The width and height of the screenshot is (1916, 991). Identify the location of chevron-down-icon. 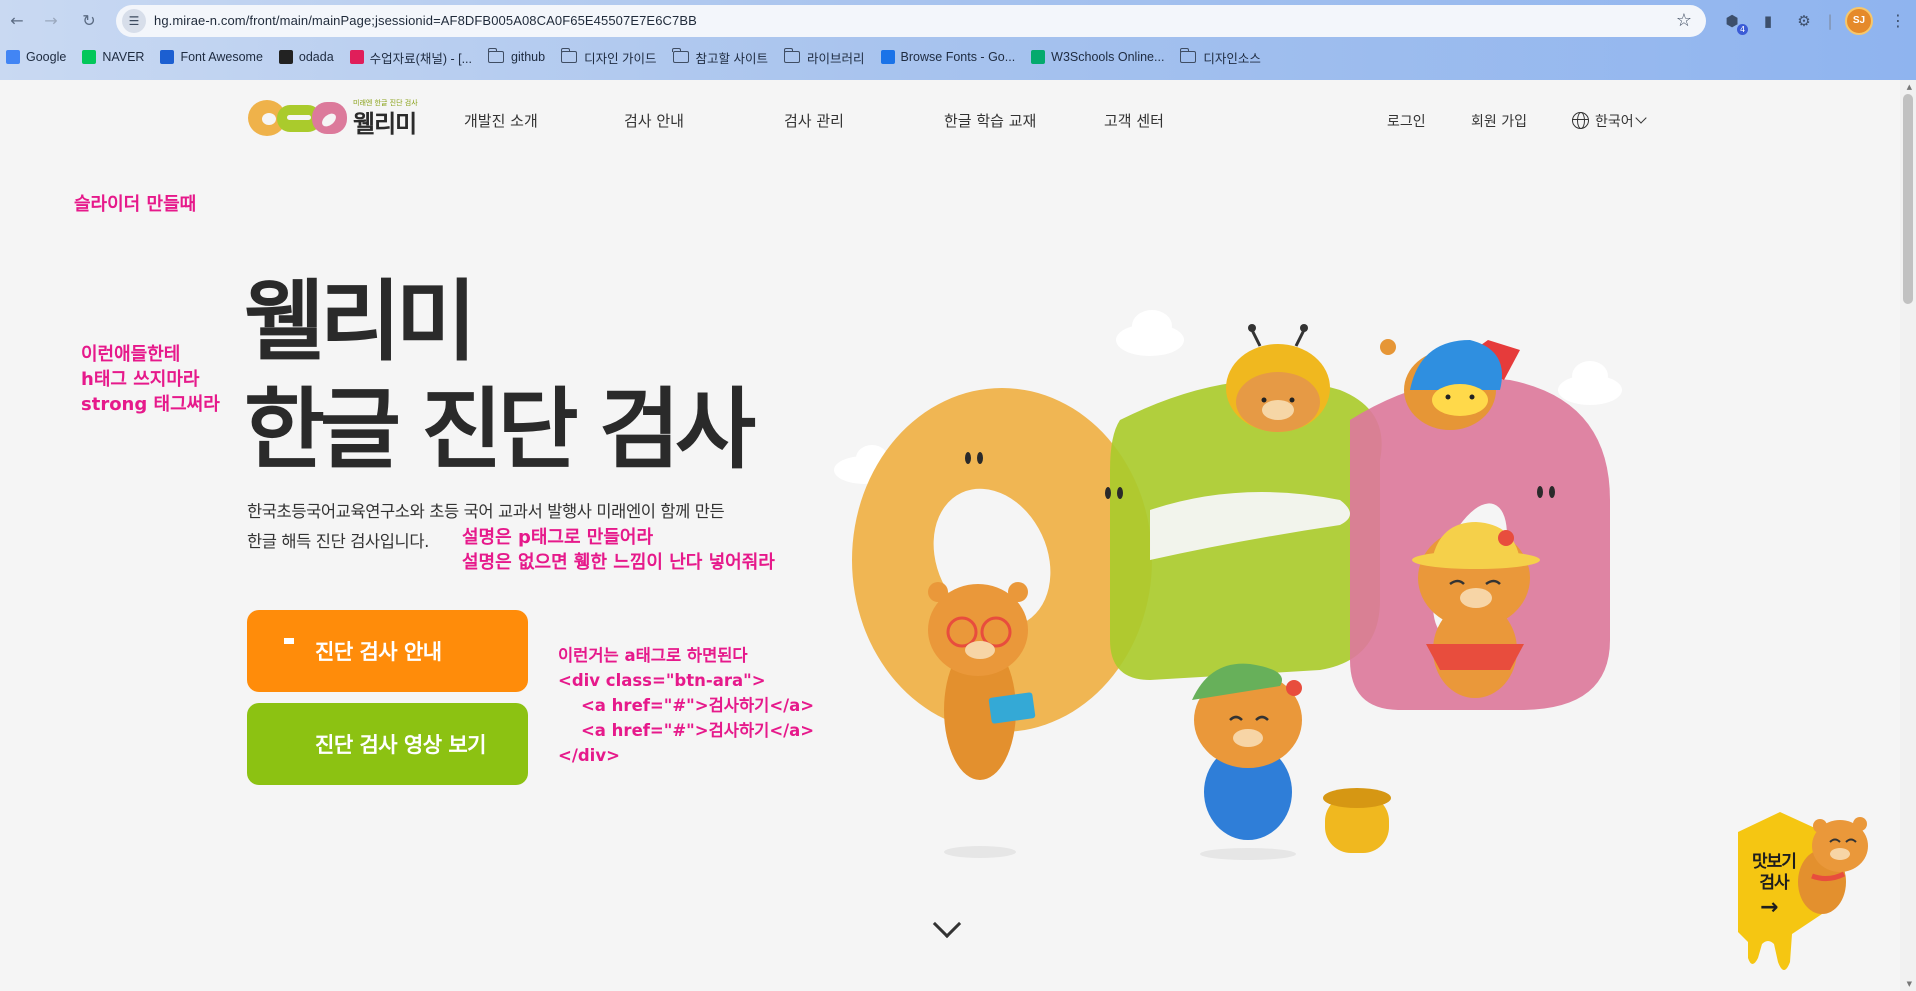
(1641, 118).